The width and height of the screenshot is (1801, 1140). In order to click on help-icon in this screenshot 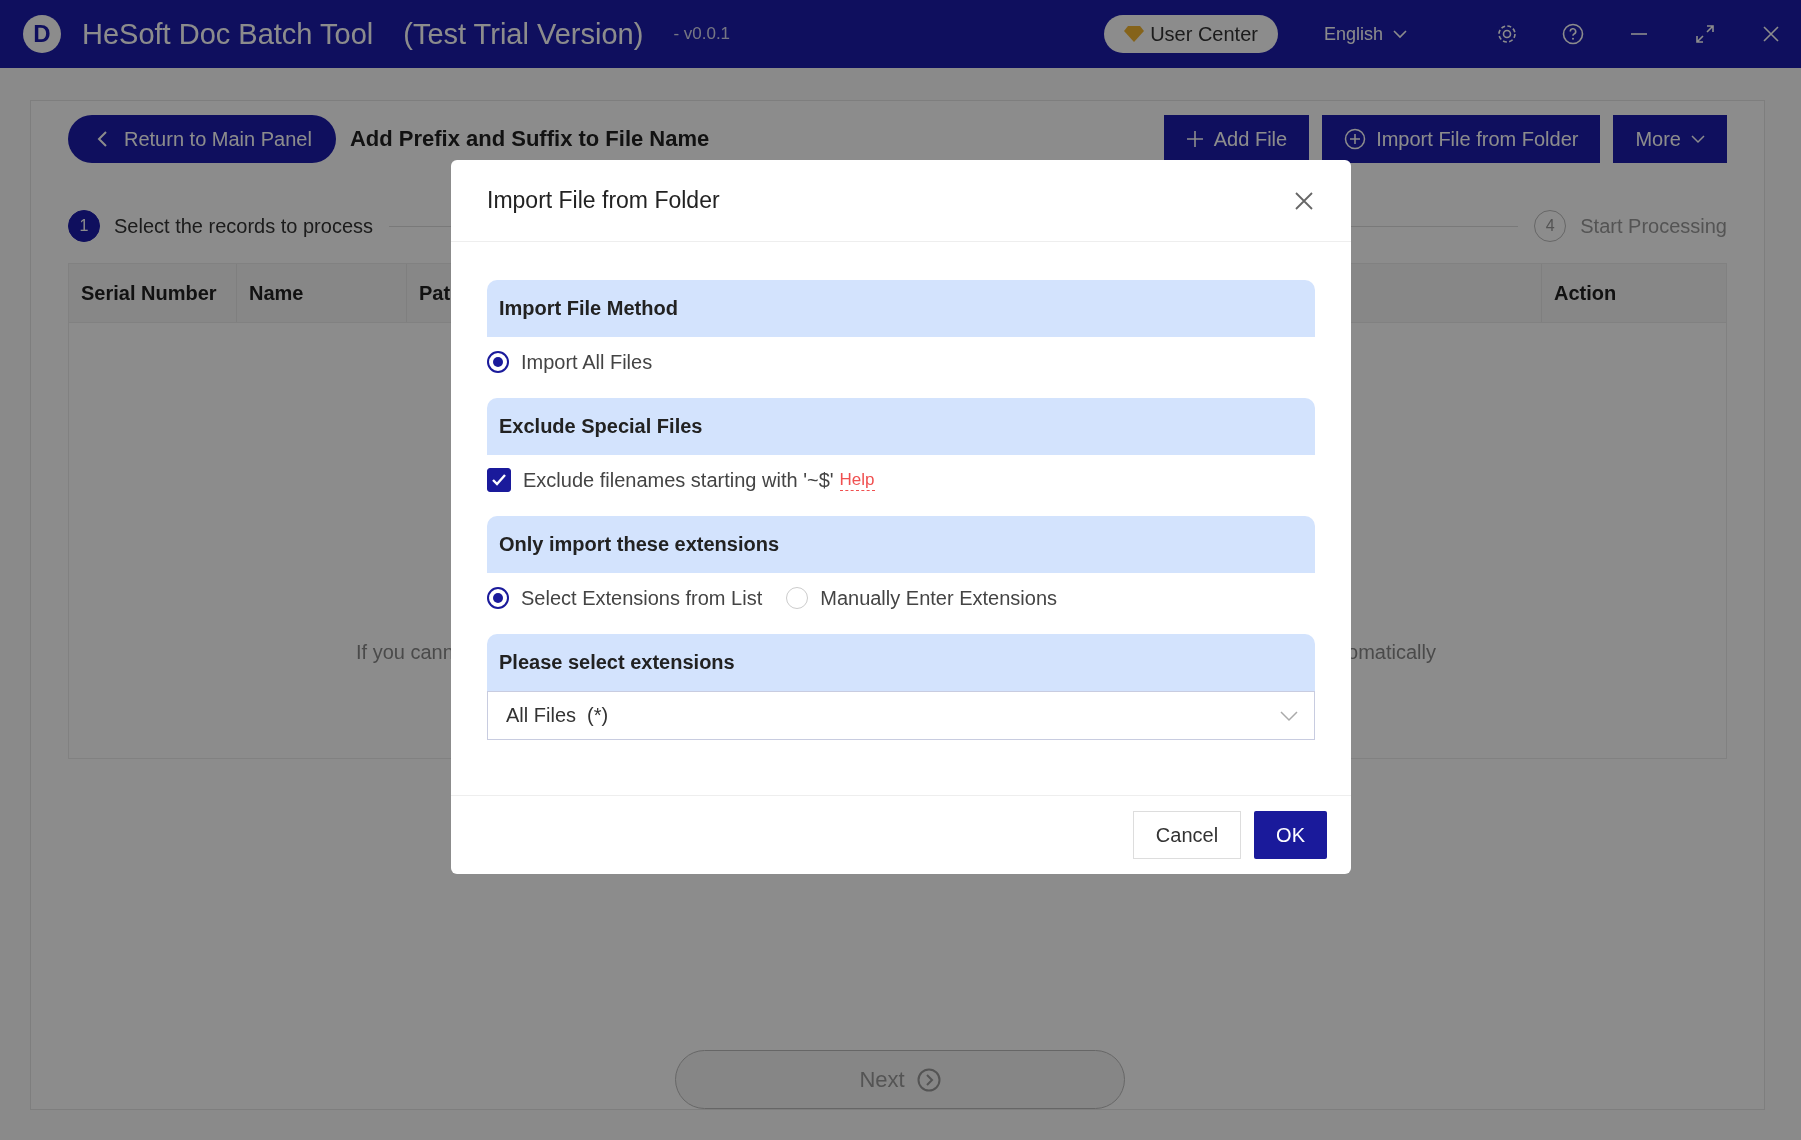, I will do `click(1573, 34)`.